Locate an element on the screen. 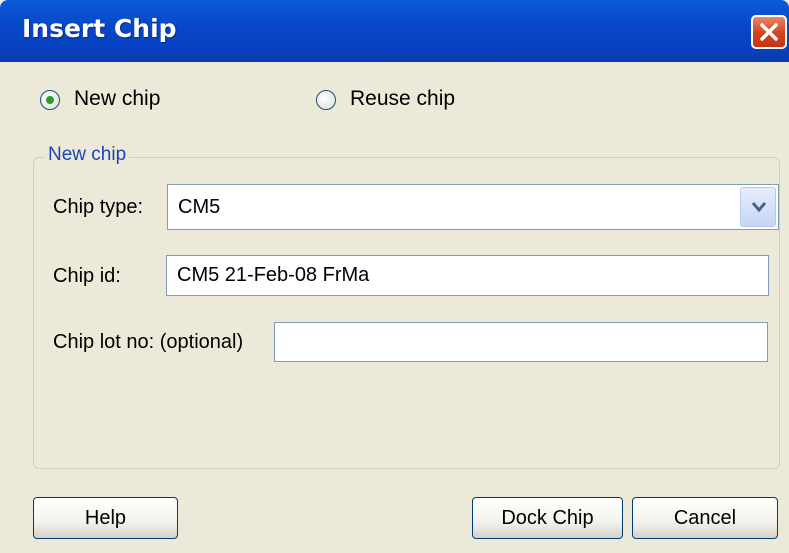 This screenshot has width=789, height=553. cancel-button: Cancel is located at coordinates (705, 518).